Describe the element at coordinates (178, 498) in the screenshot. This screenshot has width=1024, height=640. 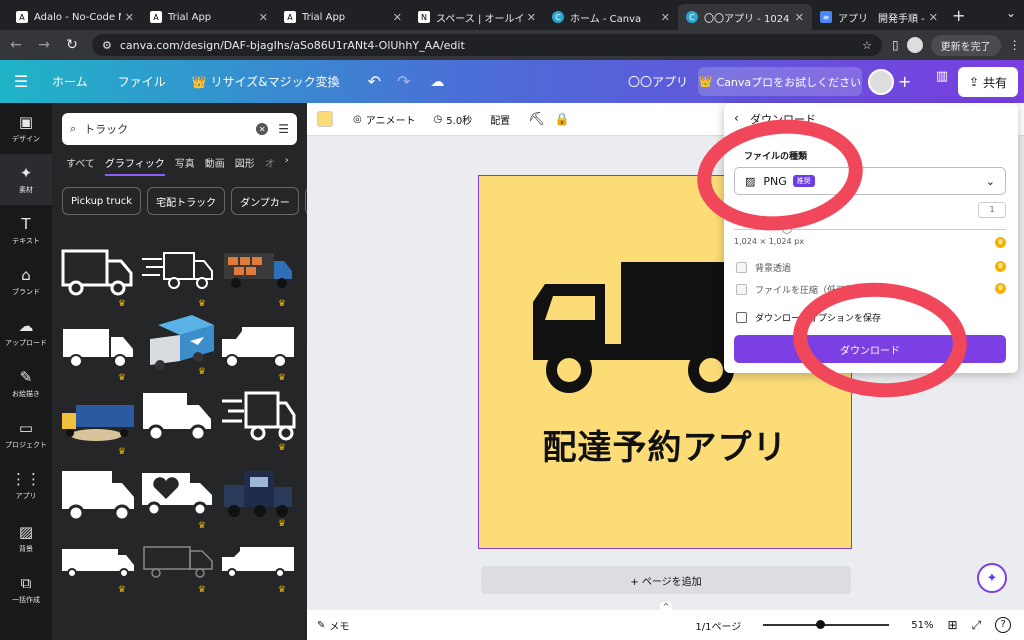
I see `heart-truck-graphic: ♛` at that location.